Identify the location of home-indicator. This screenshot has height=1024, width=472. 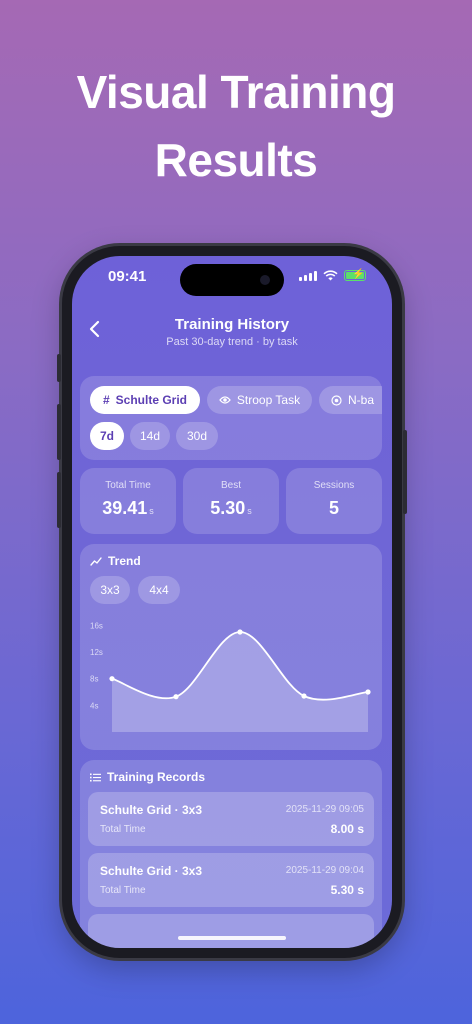
(232, 938).